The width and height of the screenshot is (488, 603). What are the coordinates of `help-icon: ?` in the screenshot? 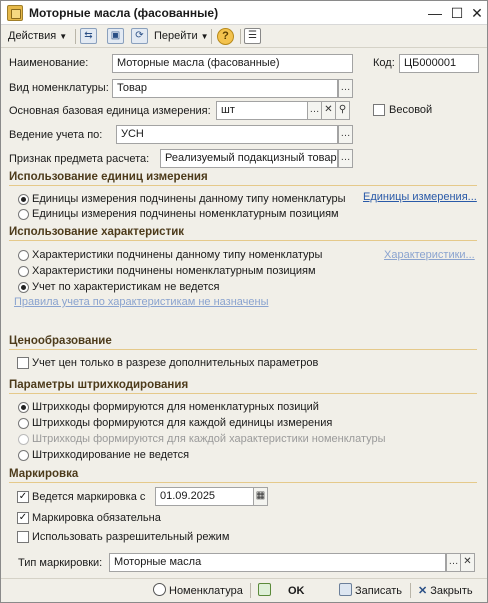 It's located at (225, 36).